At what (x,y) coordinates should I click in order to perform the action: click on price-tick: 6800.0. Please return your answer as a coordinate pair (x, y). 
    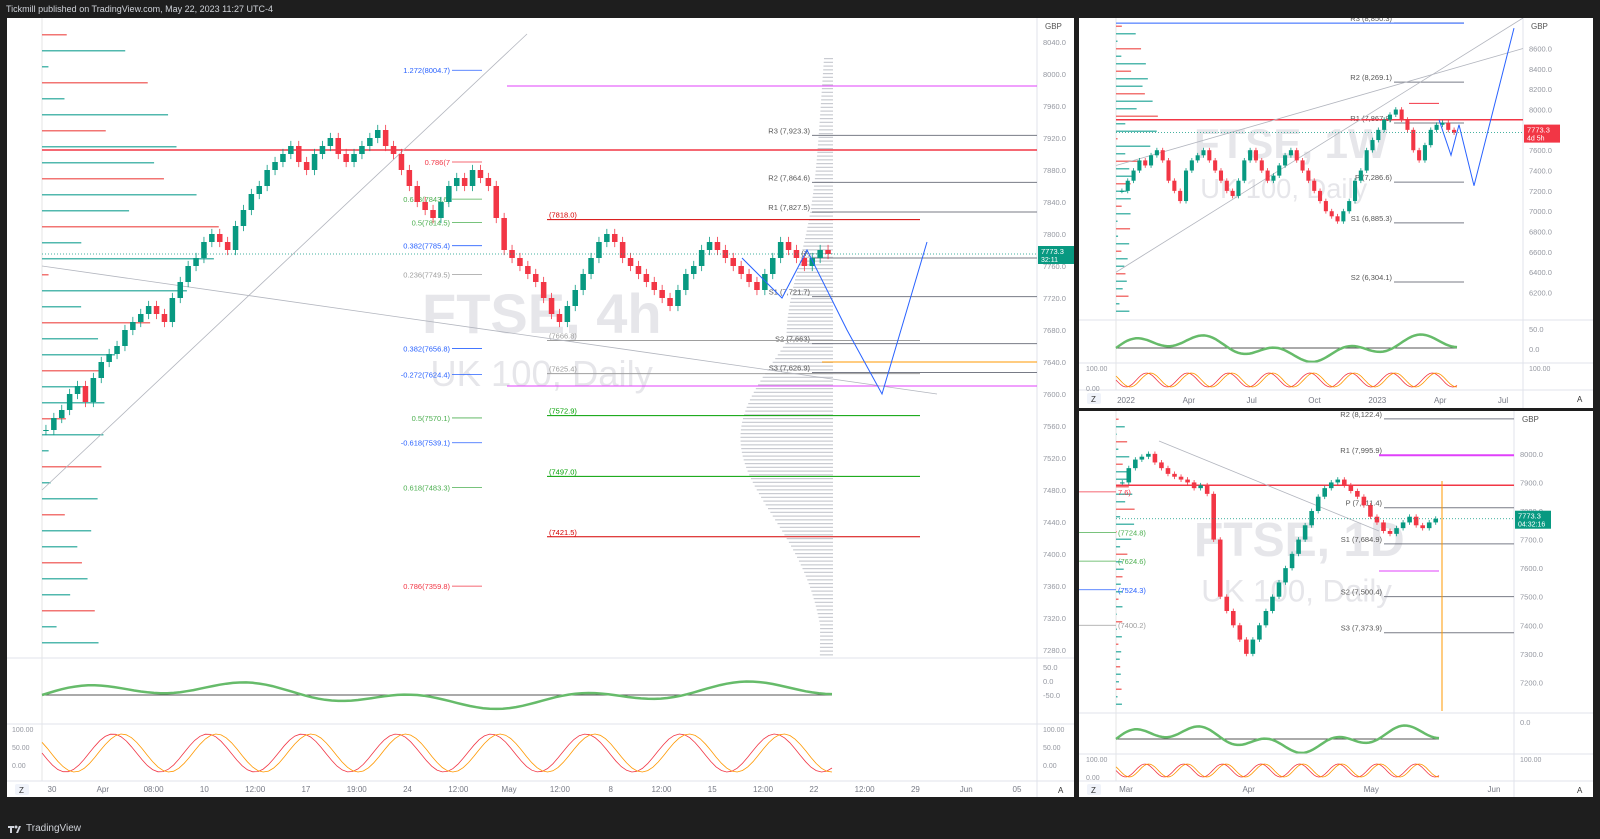
    Looking at the image, I should click on (1540, 232).